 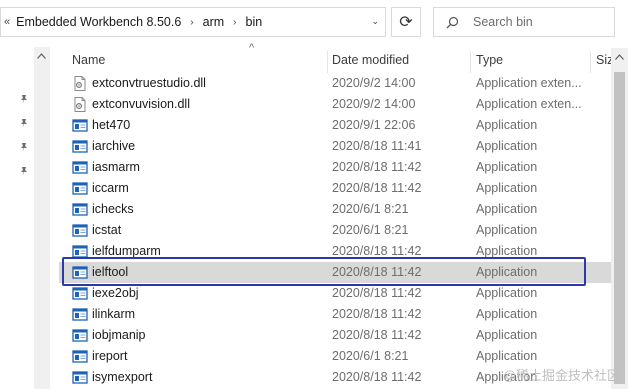 I want to click on column-header: ^ Name Date modified Type Siz, so click(x=335, y=57).